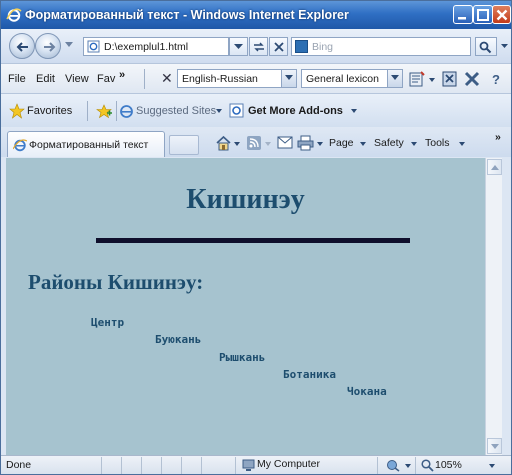  What do you see at coordinates (295, 111) in the screenshot?
I see `get-more-addons-link: Get More Add-ons` at bounding box center [295, 111].